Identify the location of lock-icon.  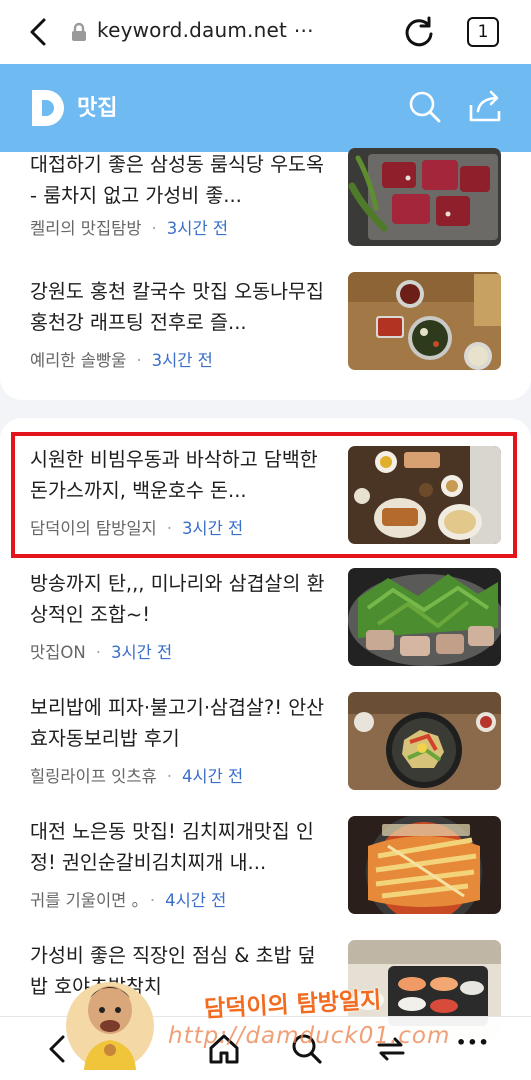
(79, 31).